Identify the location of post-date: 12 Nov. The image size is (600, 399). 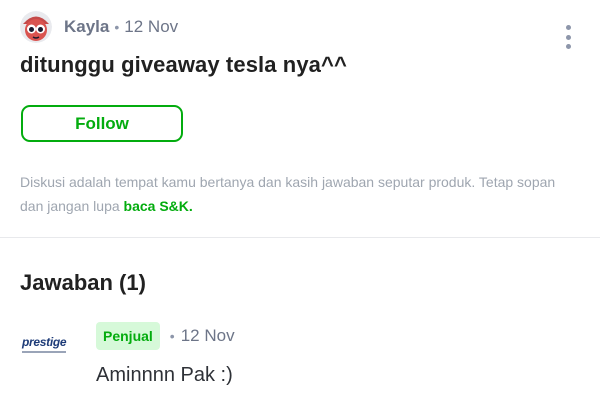
(151, 26).